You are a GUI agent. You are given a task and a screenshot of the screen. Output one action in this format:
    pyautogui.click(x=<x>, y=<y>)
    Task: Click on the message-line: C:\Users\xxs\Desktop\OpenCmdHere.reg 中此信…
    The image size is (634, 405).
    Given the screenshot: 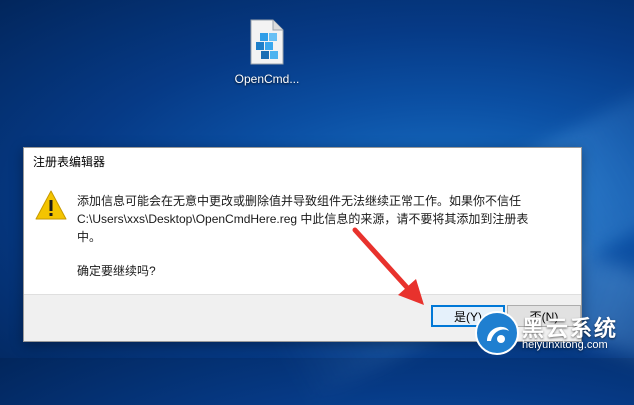 What is the action you would take?
    pyautogui.click(x=303, y=219)
    